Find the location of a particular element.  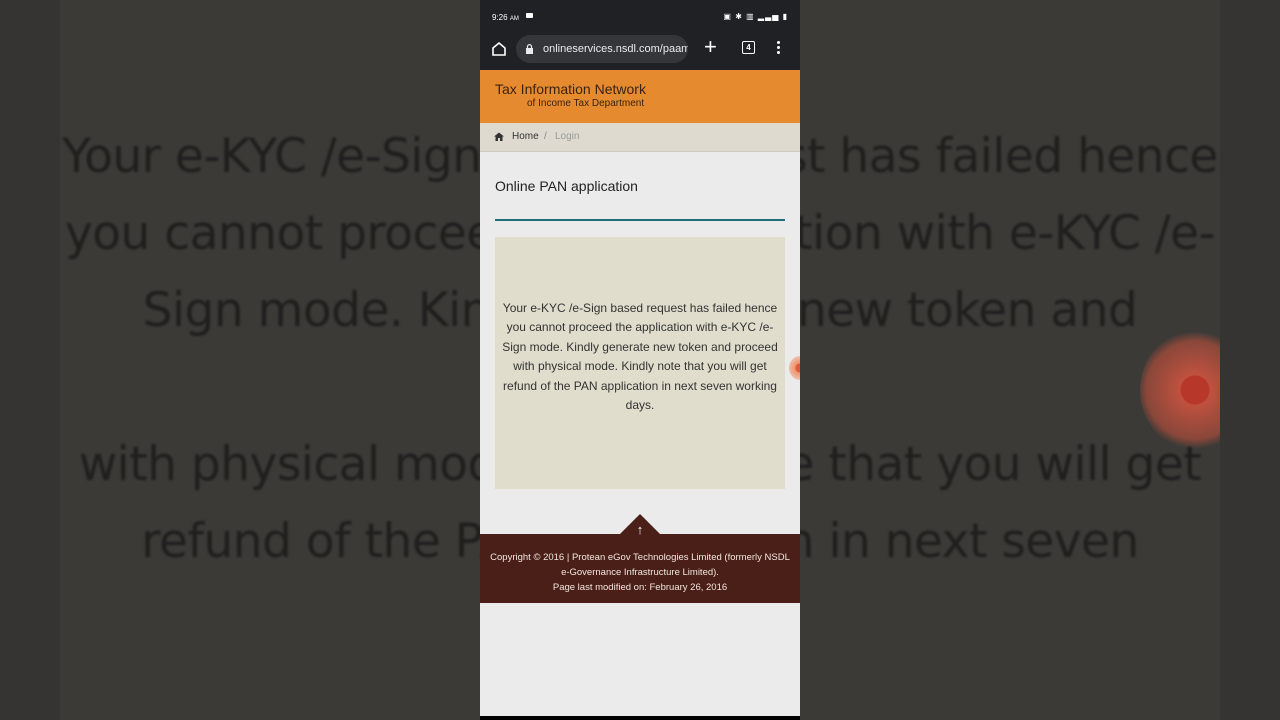

lock-icon is located at coordinates (529, 49).